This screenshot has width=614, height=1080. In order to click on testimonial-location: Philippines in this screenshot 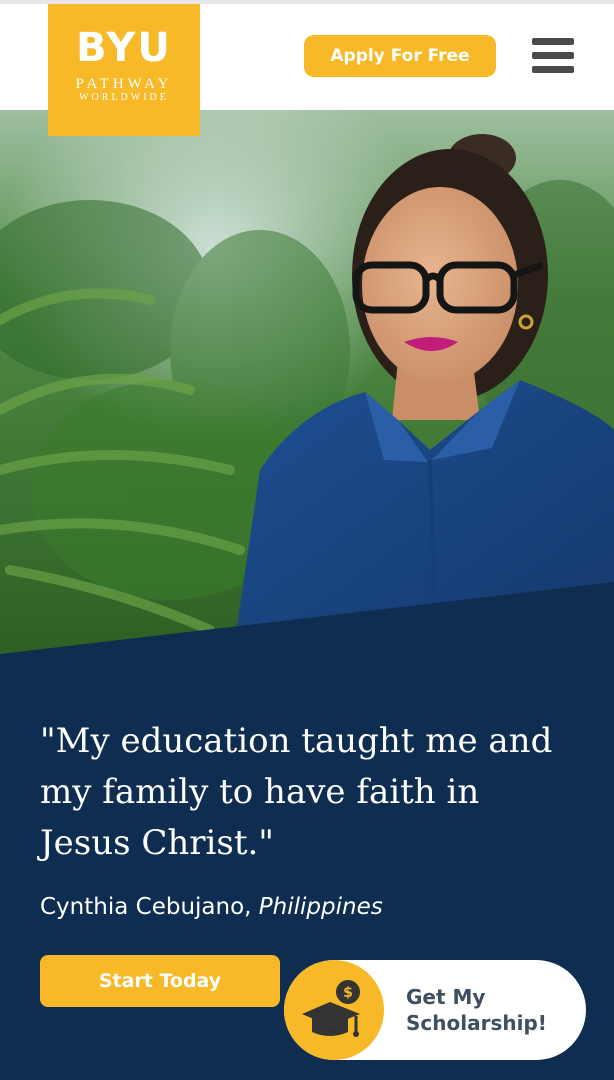, I will do `click(320, 907)`.